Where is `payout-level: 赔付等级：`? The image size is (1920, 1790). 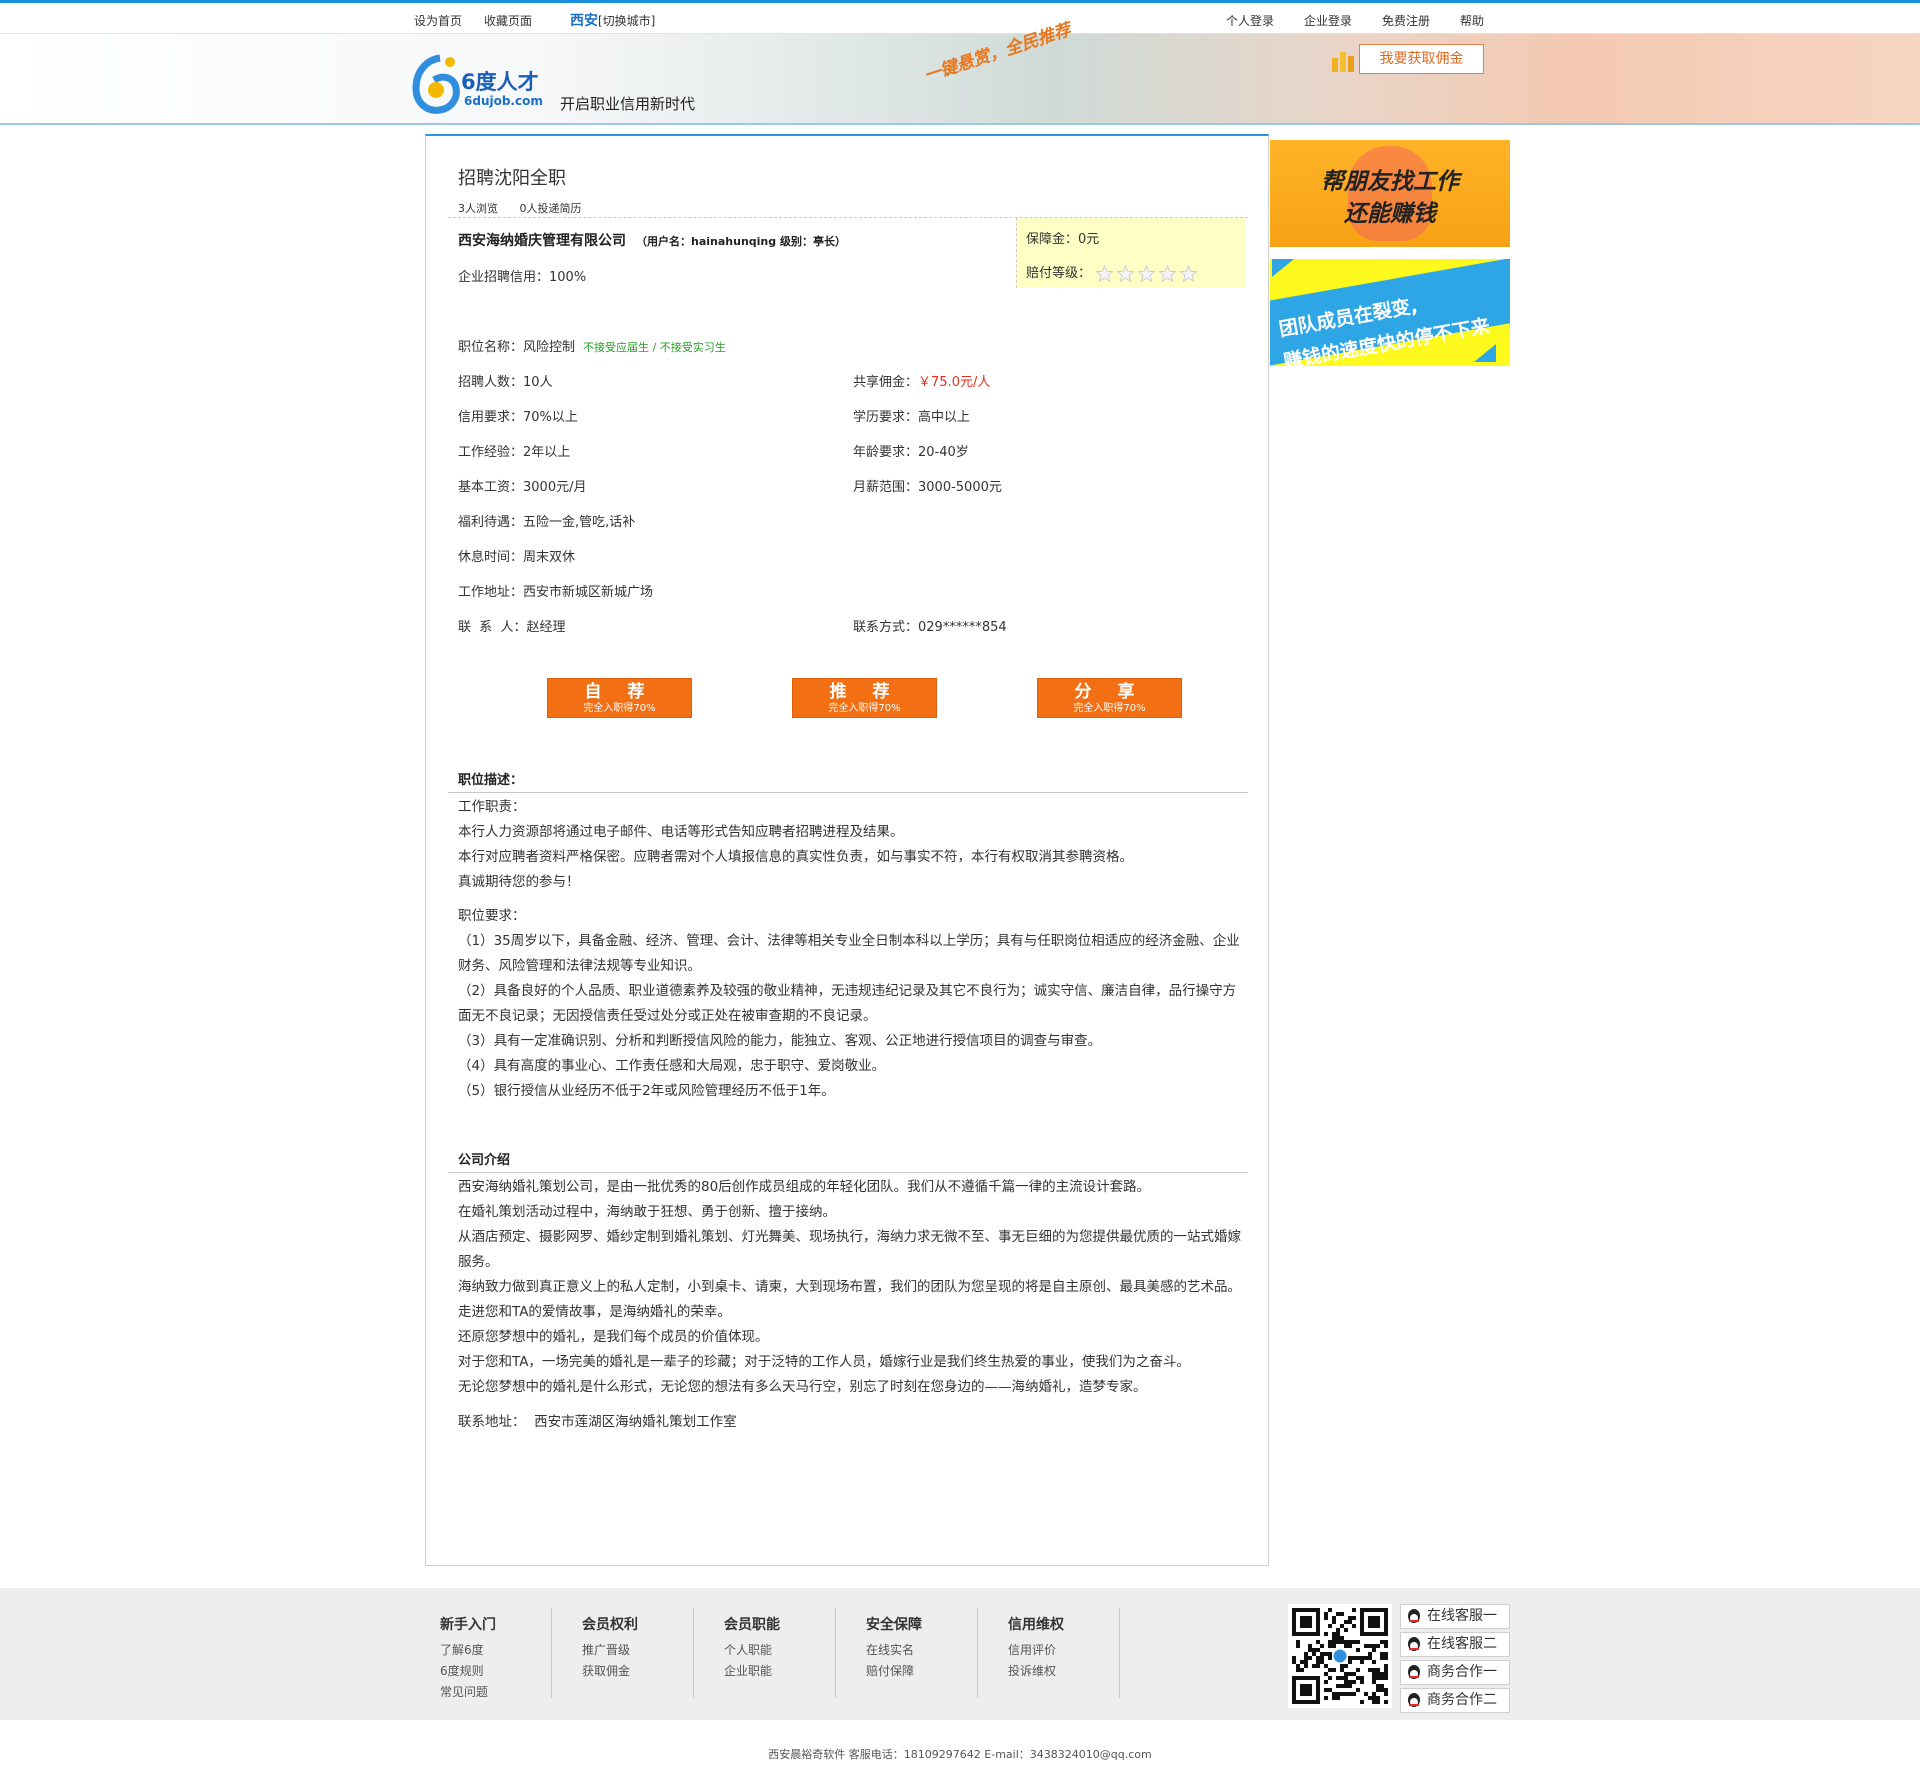 payout-level: 赔付等级： is located at coordinates (1113, 272).